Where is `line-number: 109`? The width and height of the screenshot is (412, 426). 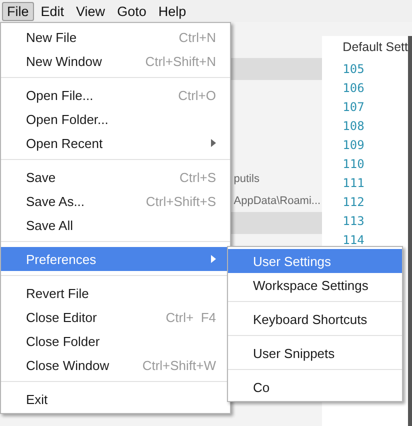
line-number: 109 is located at coordinates (354, 145).